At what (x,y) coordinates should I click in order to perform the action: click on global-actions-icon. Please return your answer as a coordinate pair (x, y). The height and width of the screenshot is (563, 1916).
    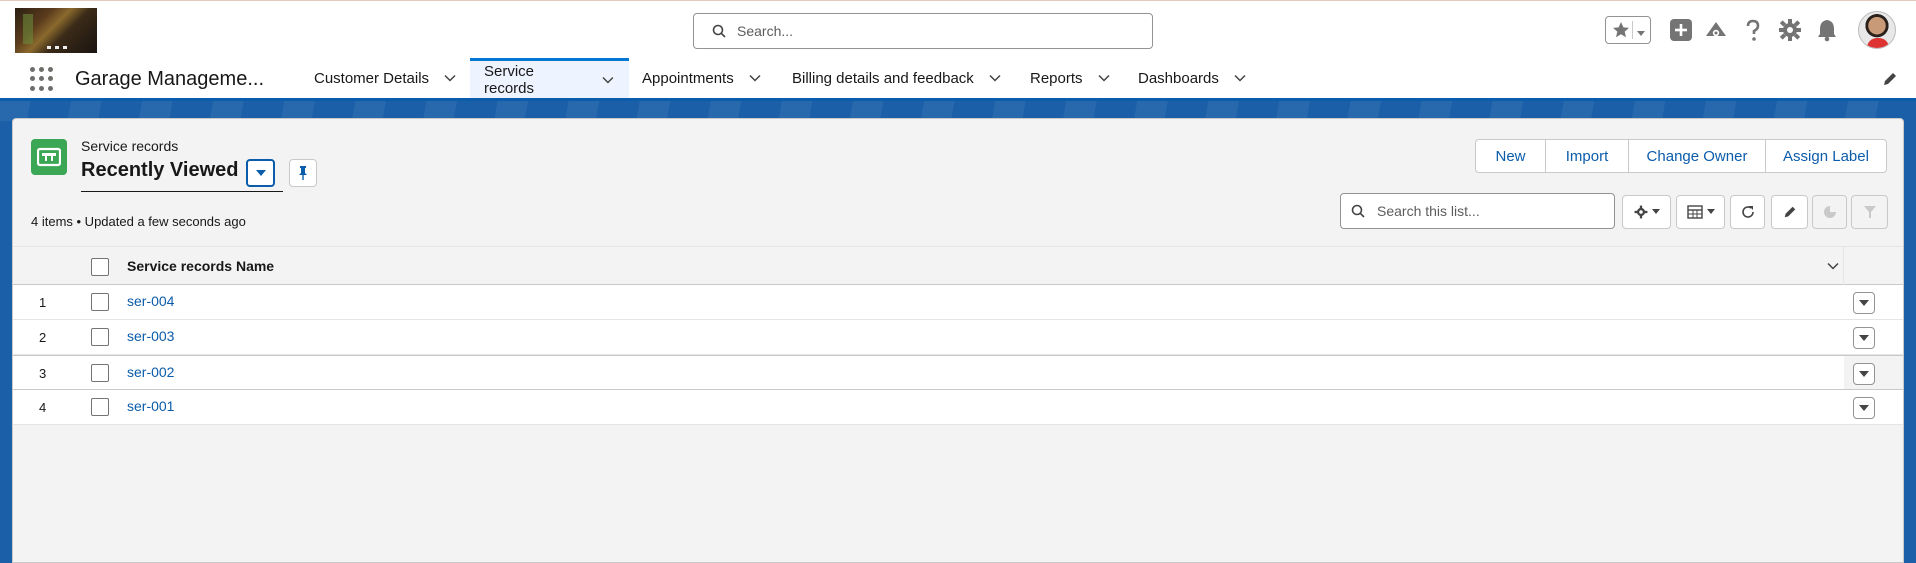
    Looking at the image, I should click on (1681, 30).